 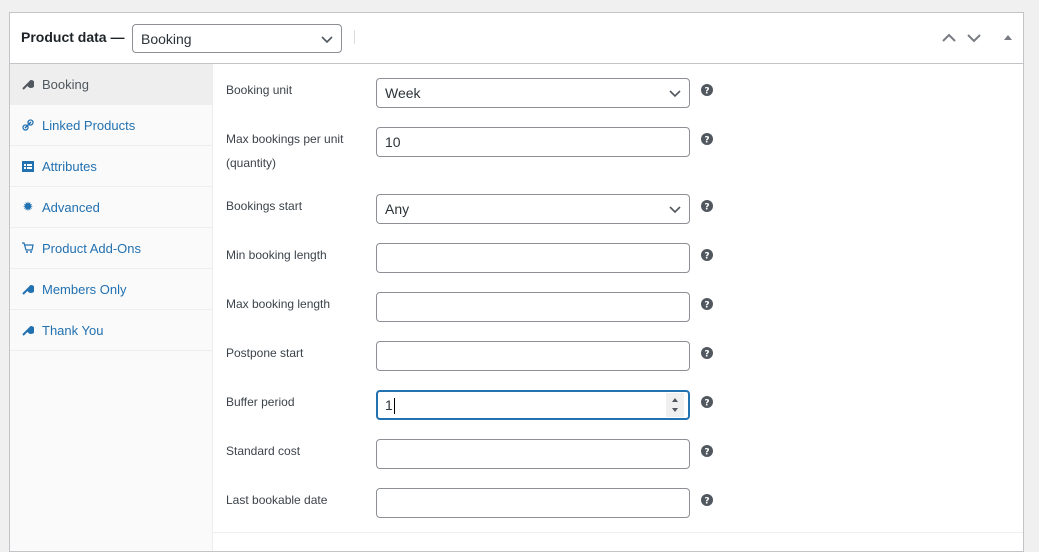 What do you see at coordinates (533, 209) in the screenshot?
I see `bookings-start-select: Any` at bounding box center [533, 209].